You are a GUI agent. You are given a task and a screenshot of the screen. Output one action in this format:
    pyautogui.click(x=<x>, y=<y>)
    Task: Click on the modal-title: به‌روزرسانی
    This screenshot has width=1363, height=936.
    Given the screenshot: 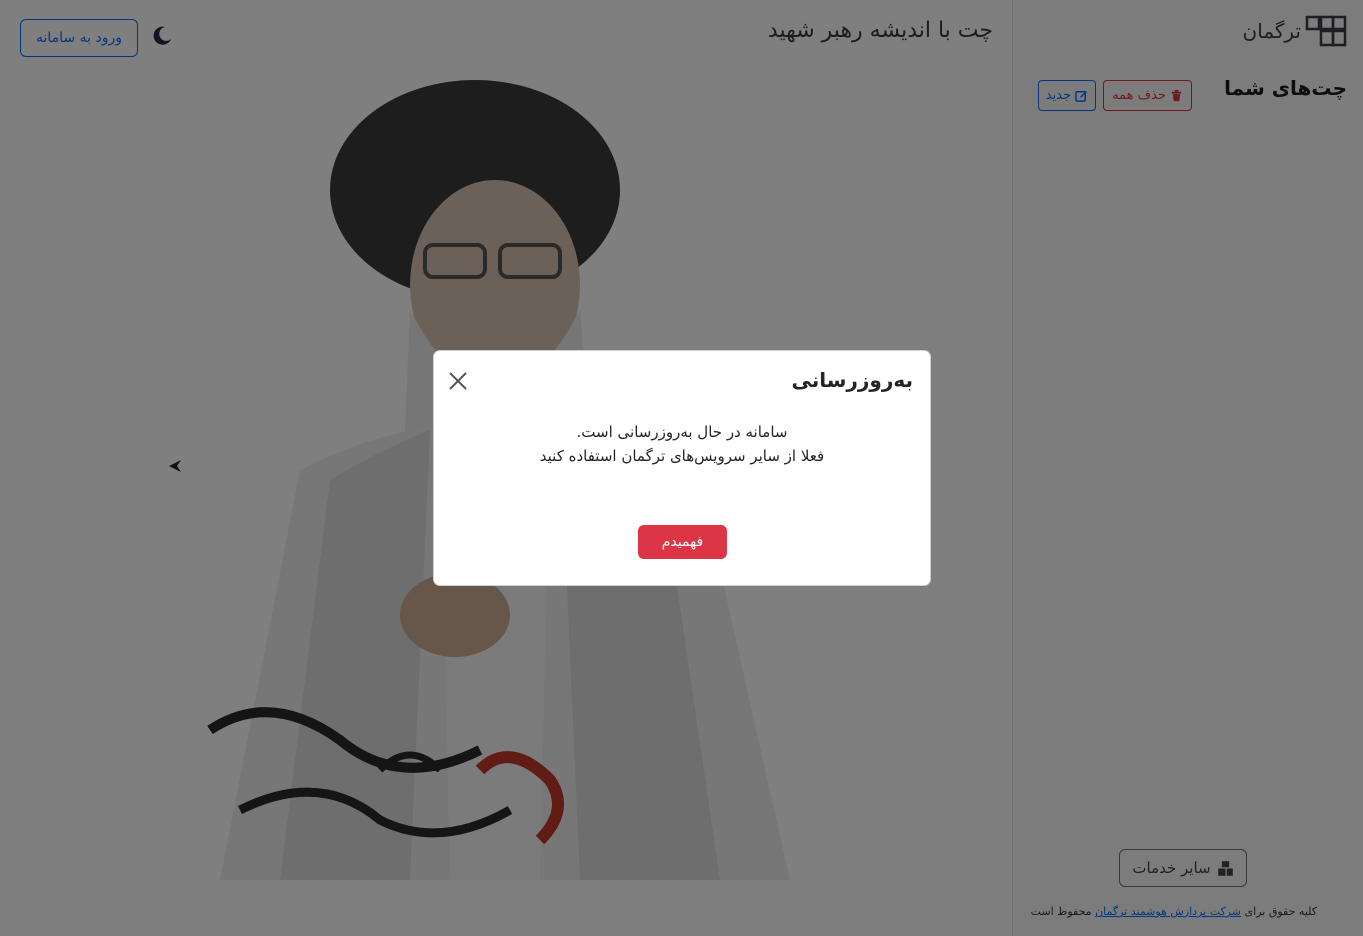 What is the action you would take?
    pyautogui.click(x=852, y=380)
    